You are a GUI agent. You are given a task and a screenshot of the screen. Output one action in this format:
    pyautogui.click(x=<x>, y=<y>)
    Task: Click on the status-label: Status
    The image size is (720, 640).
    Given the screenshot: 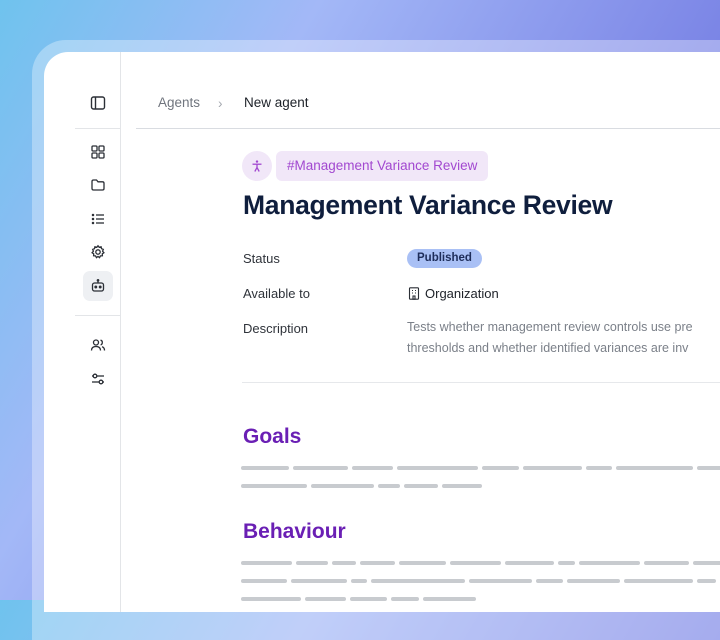 What is the action you would take?
    pyautogui.click(x=261, y=258)
    